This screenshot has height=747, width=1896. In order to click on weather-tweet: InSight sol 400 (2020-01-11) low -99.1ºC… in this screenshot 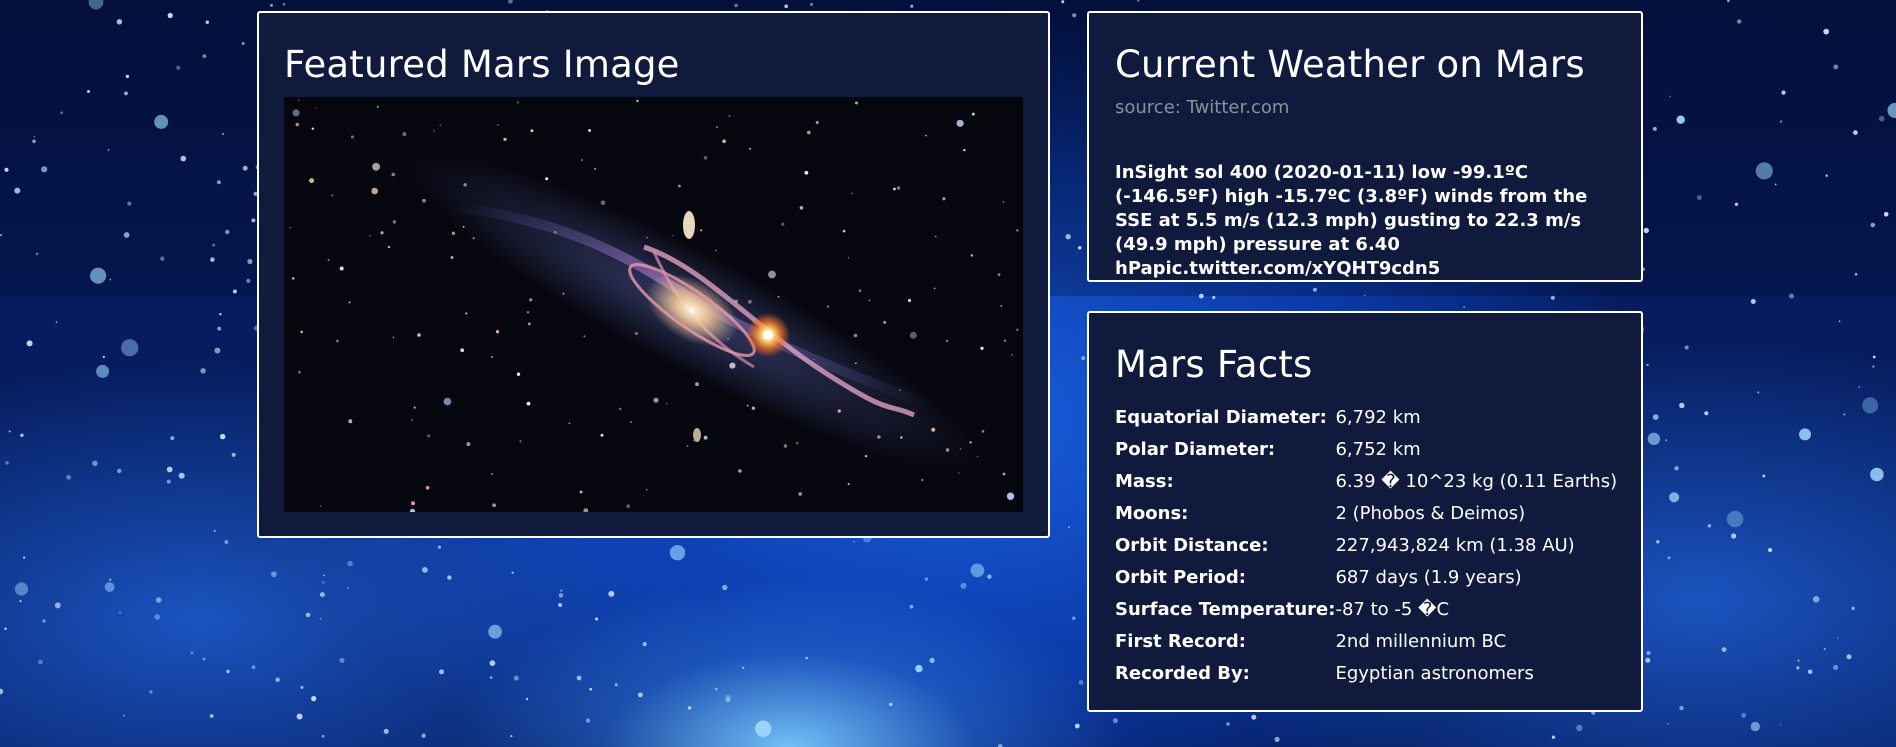, I will do `click(1351, 220)`.